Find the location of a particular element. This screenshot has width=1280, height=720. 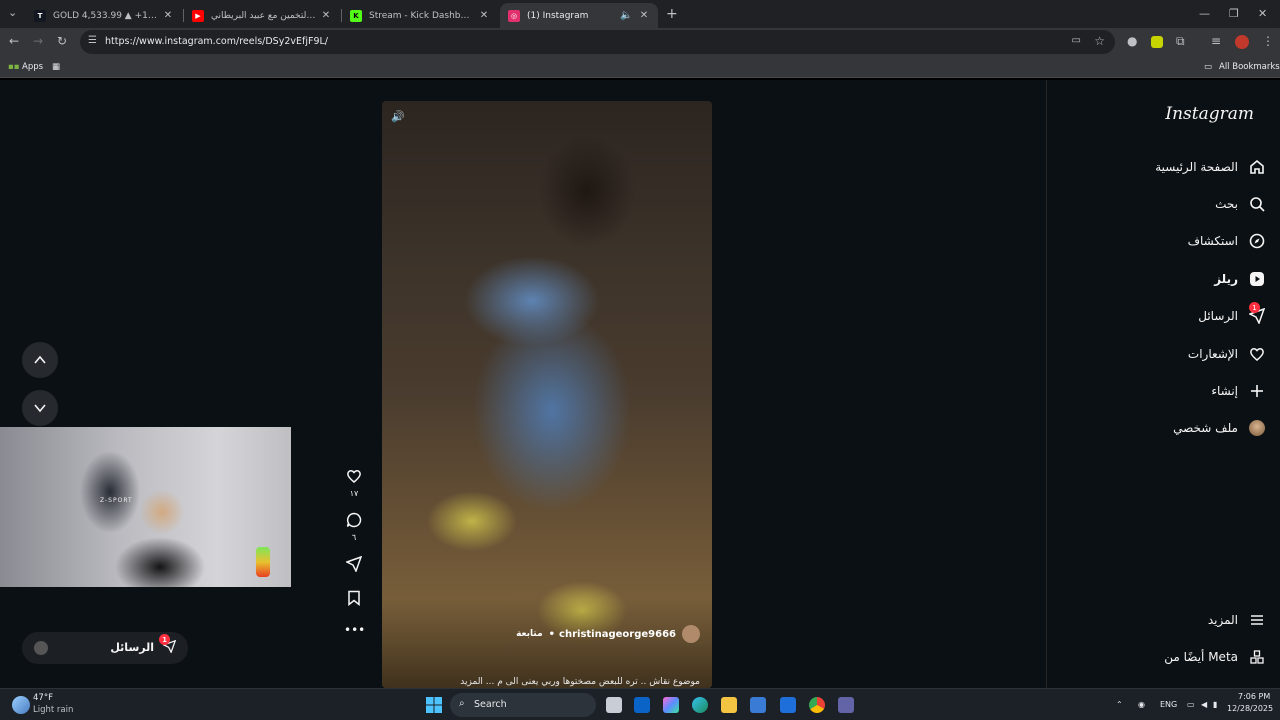

share-button is located at coordinates (354, 565).